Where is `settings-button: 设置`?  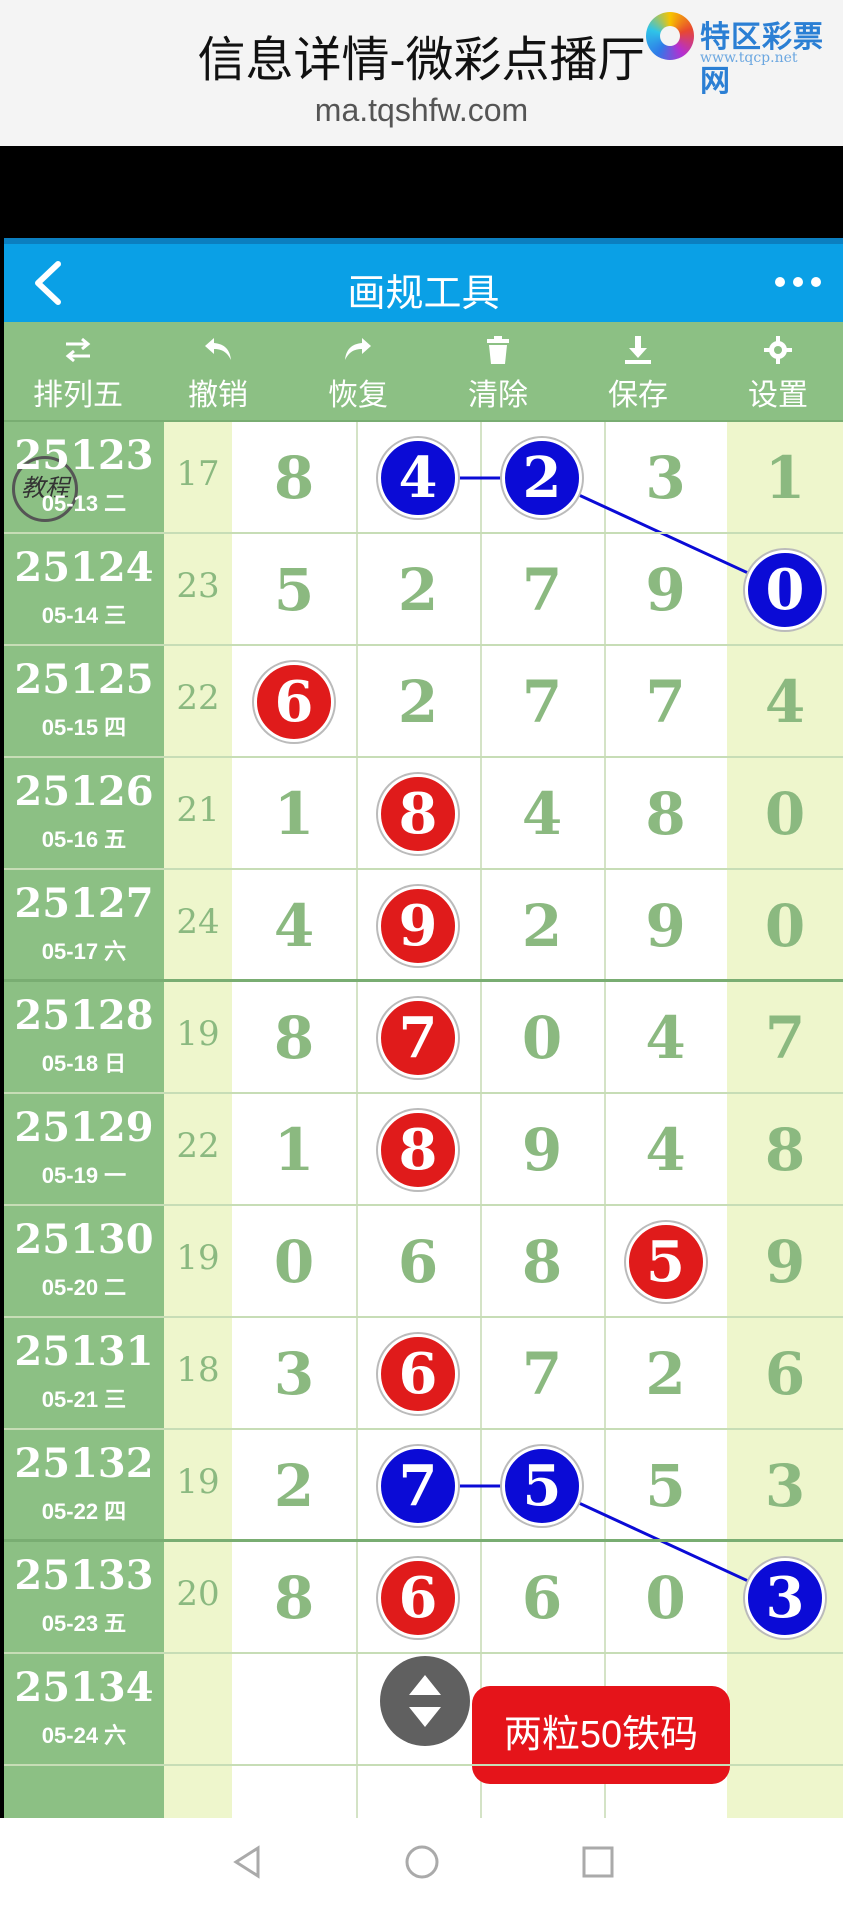 settings-button: 设置 is located at coordinates (775, 372).